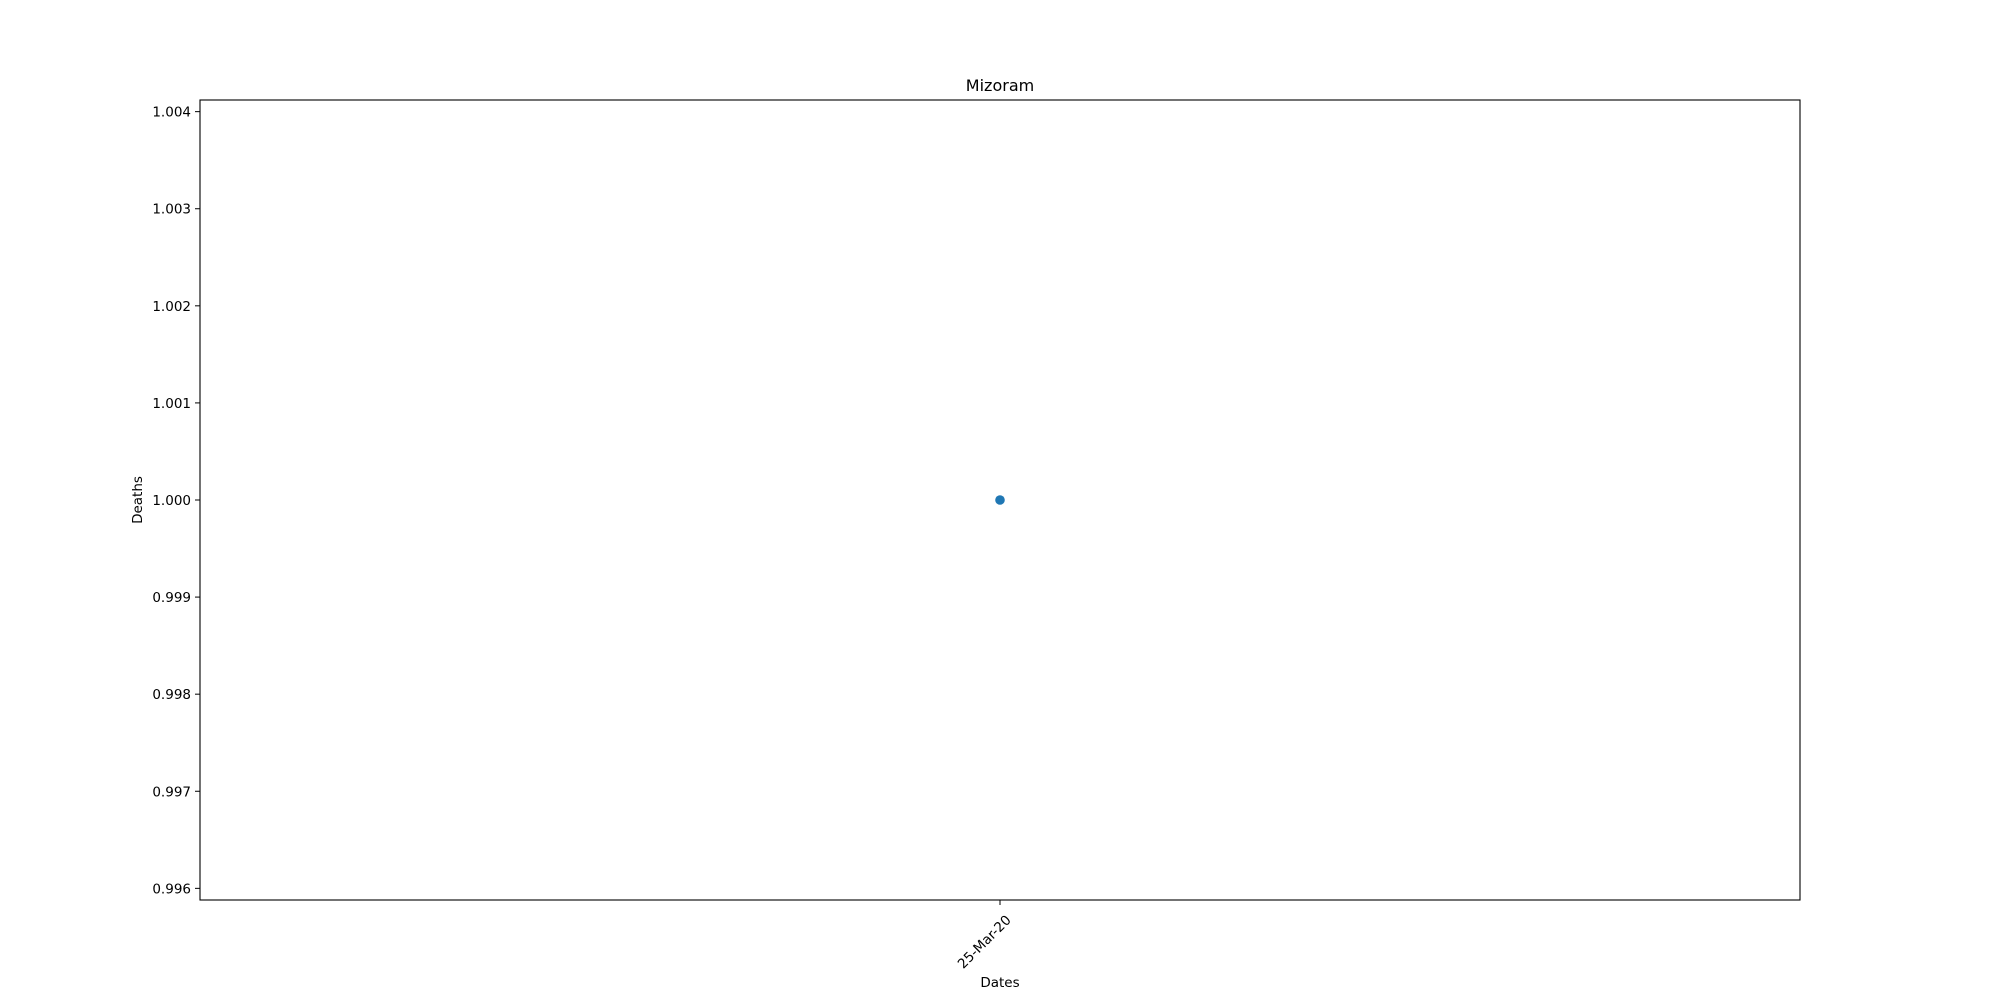  Describe the element at coordinates (171, 210) in the screenshot. I see `y-tick-label: 1.003` at that location.